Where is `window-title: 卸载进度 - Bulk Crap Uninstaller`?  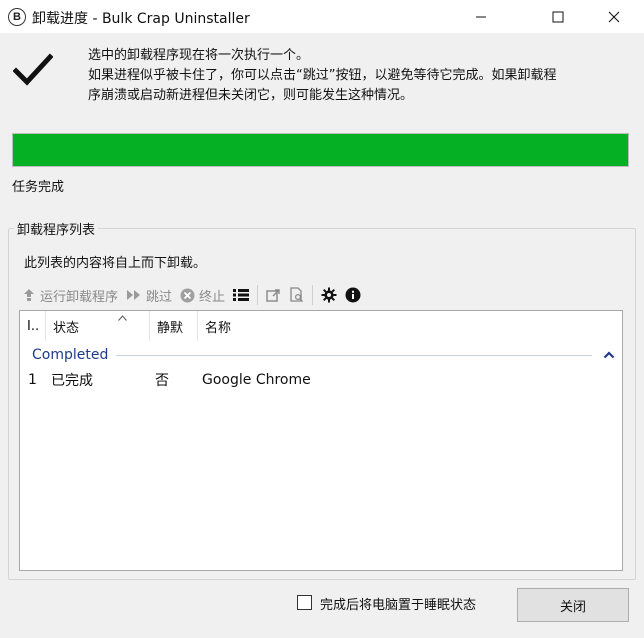
window-title: 卸载进度 - Bulk Crap Uninstaller is located at coordinates (141, 19).